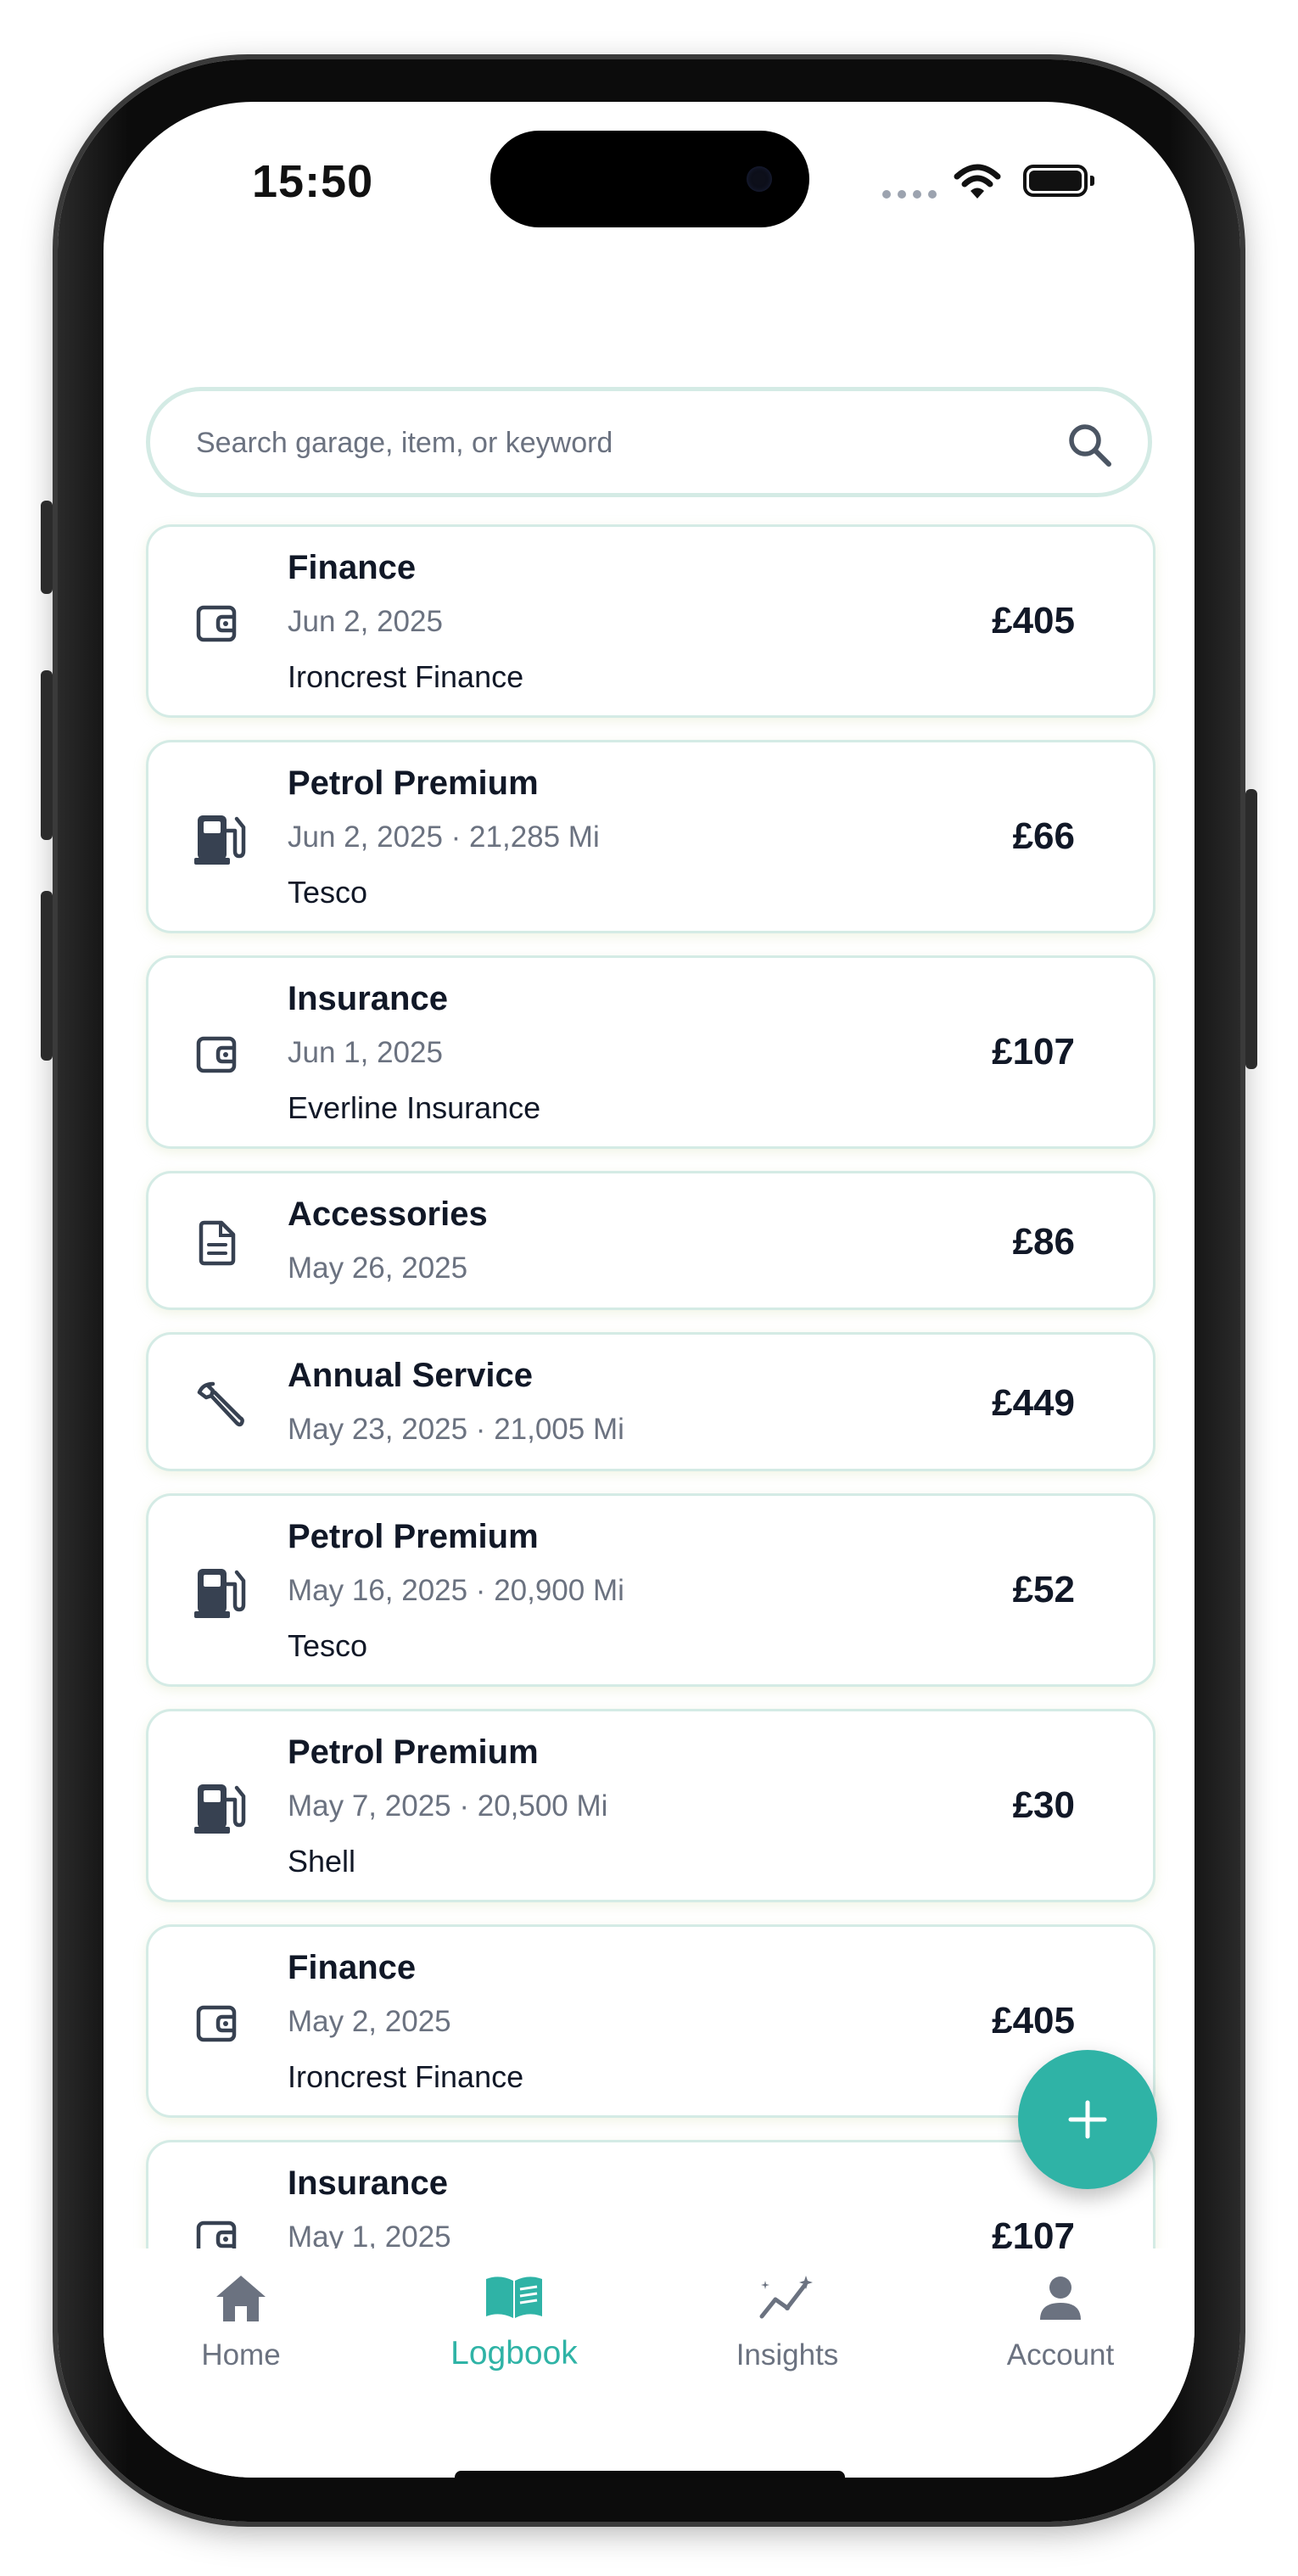 The image size is (1298, 2576). What do you see at coordinates (313, 181) in the screenshot?
I see `status-time: 15:50` at bounding box center [313, 181].